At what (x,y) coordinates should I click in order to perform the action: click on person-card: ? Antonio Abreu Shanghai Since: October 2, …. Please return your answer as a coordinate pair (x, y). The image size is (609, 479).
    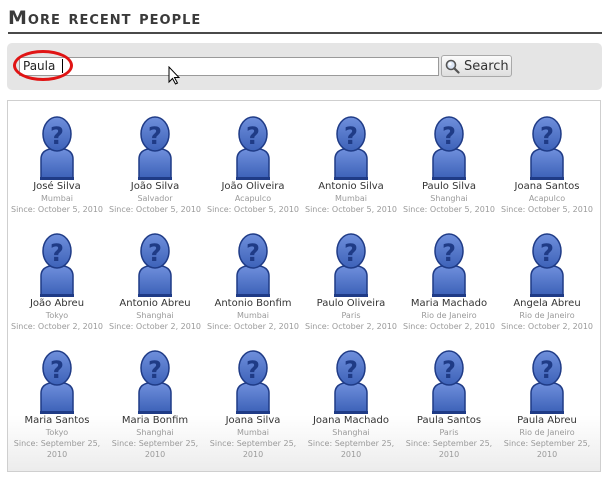
    Looking at the image, I should click on (155, 282).